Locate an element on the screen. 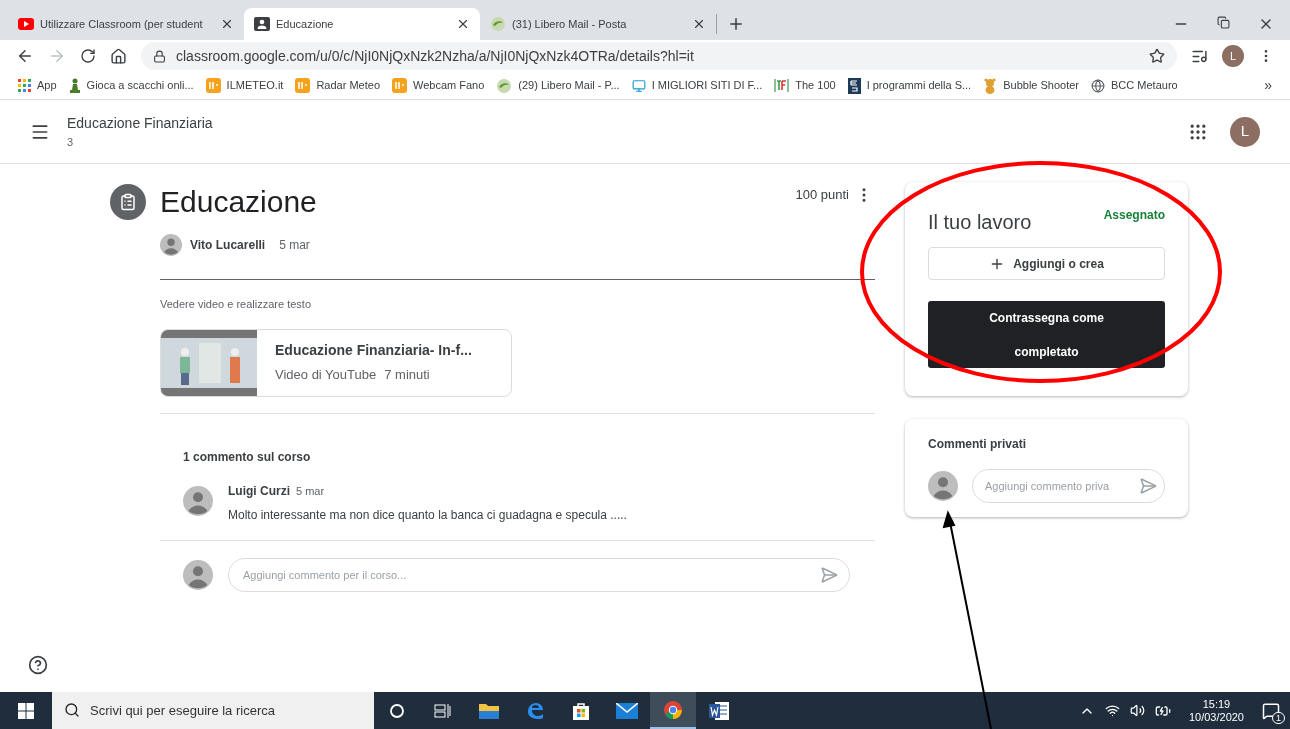  home-icon is located at coordinates (118, 56).